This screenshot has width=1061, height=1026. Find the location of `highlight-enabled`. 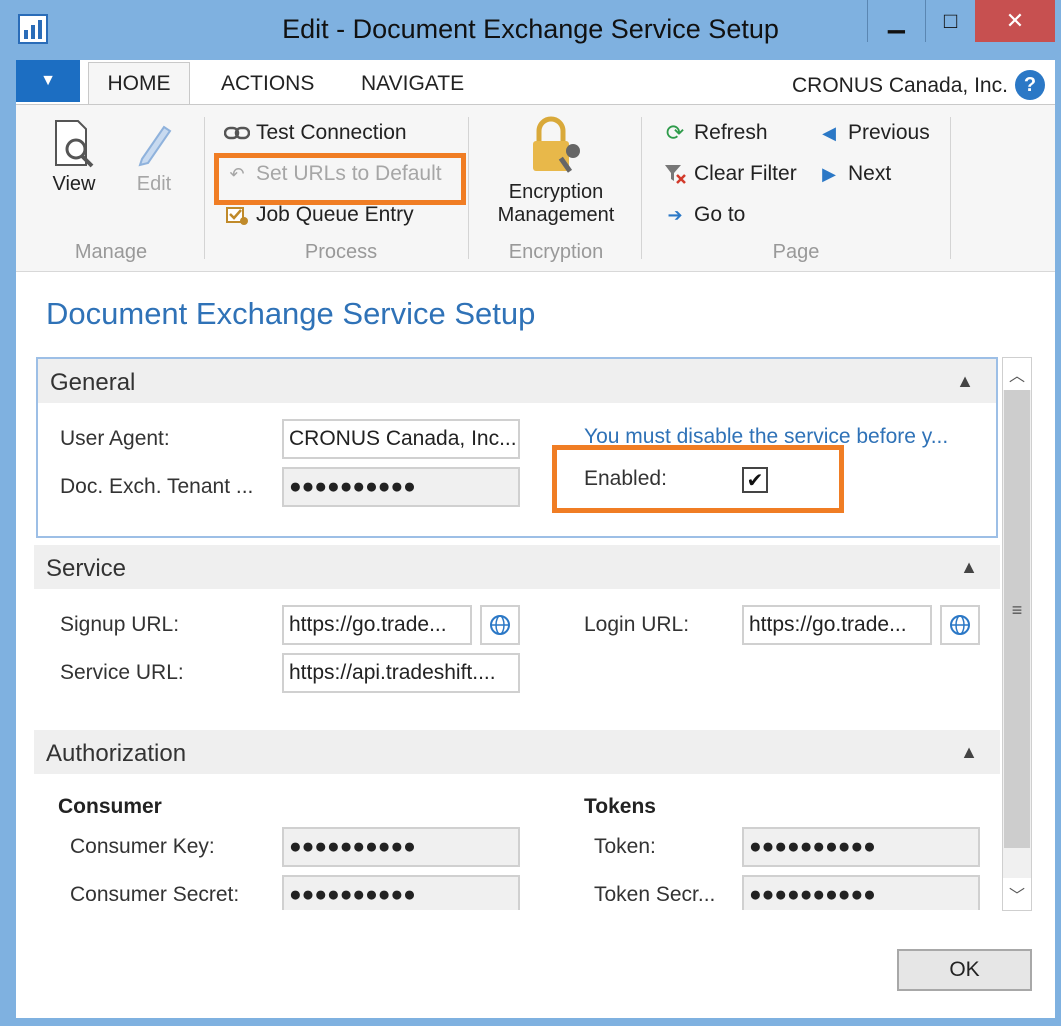

highlight-enabled is located at coordinates (698, 479).